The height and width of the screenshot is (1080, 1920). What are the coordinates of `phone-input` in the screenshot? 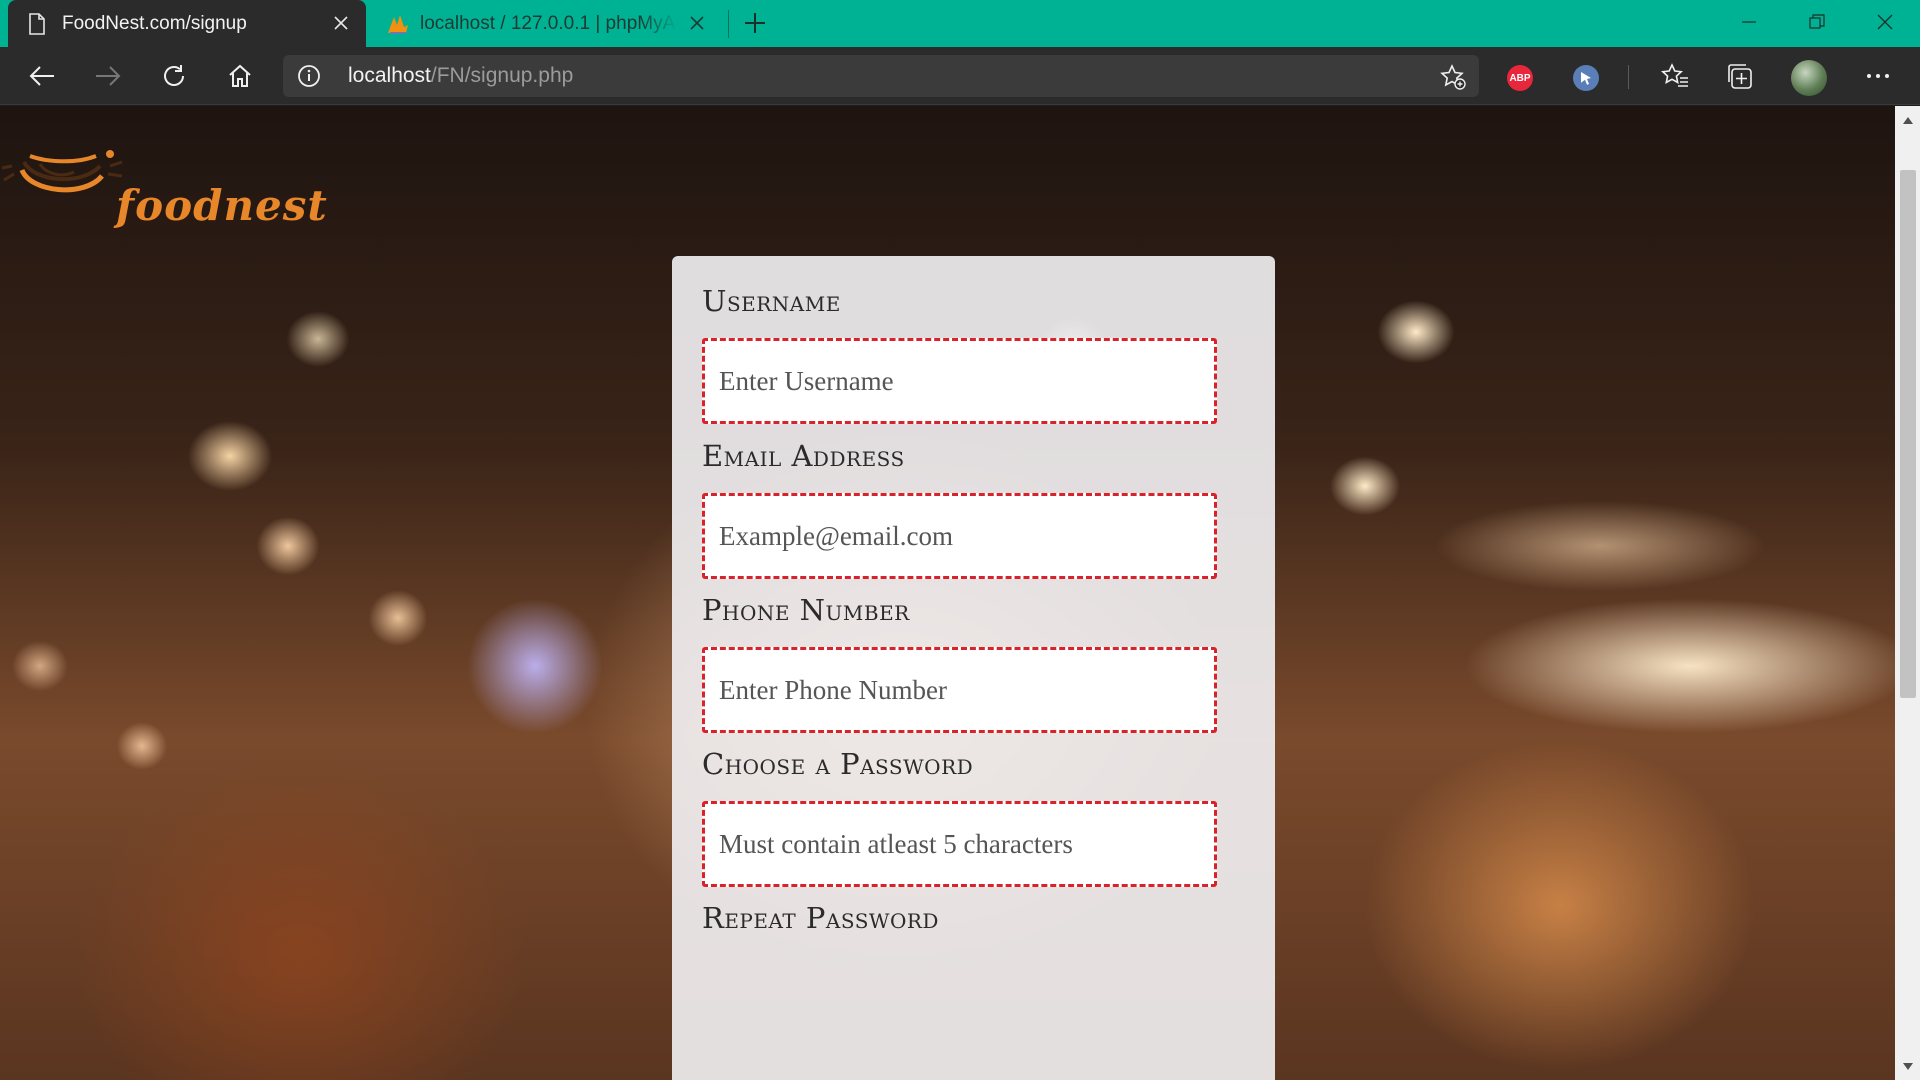 It's located at (959, 690).